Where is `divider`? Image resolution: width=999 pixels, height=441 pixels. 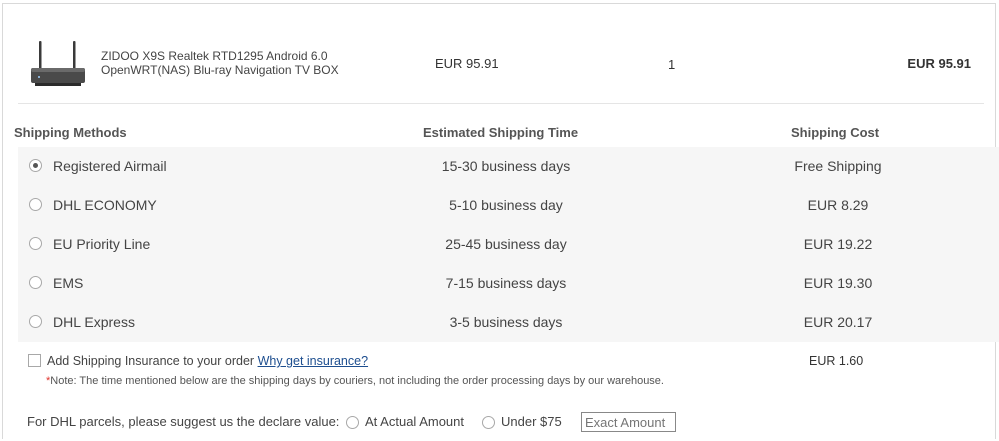
divider is located at coordinates (501, 103).